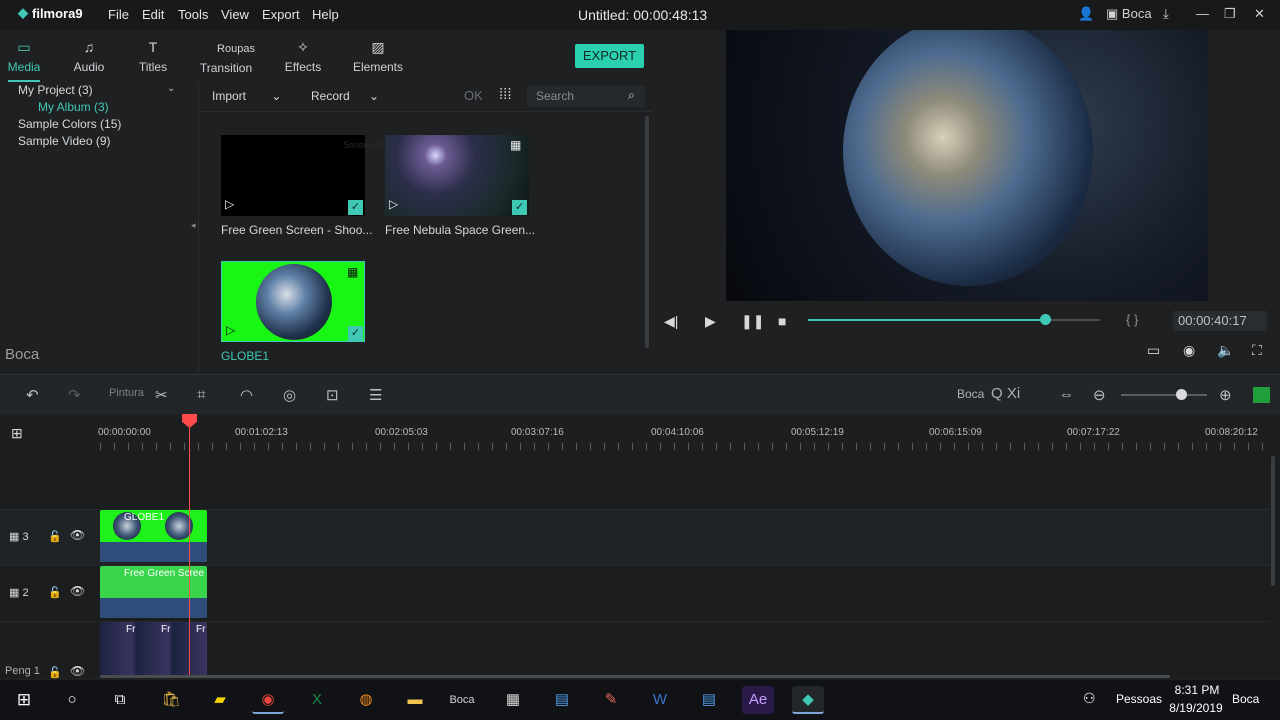  Describe the element at coordinates (647, 232) in the screenshot. I see `gallery-scrollbar` at that location.